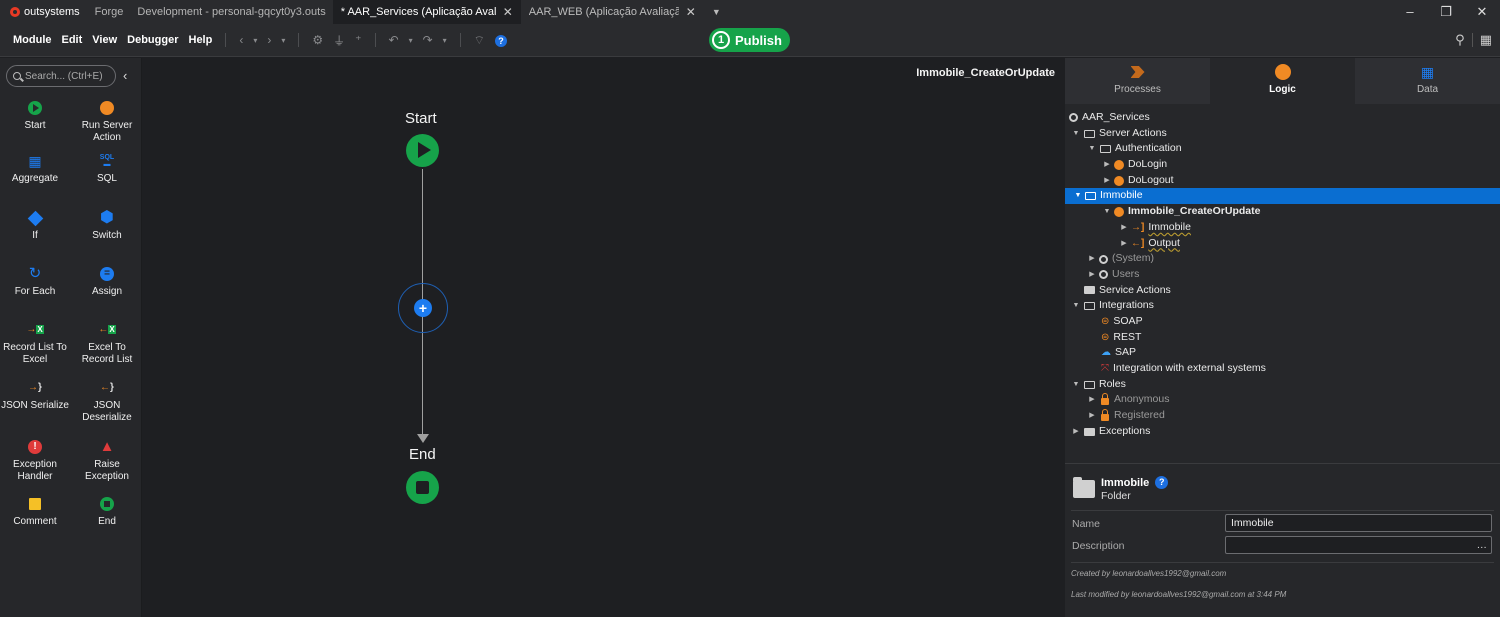 The image size is (1500, 617). I want to click on tool-json-deserialize: ←} JSON Deserialize, so click(107, 402).